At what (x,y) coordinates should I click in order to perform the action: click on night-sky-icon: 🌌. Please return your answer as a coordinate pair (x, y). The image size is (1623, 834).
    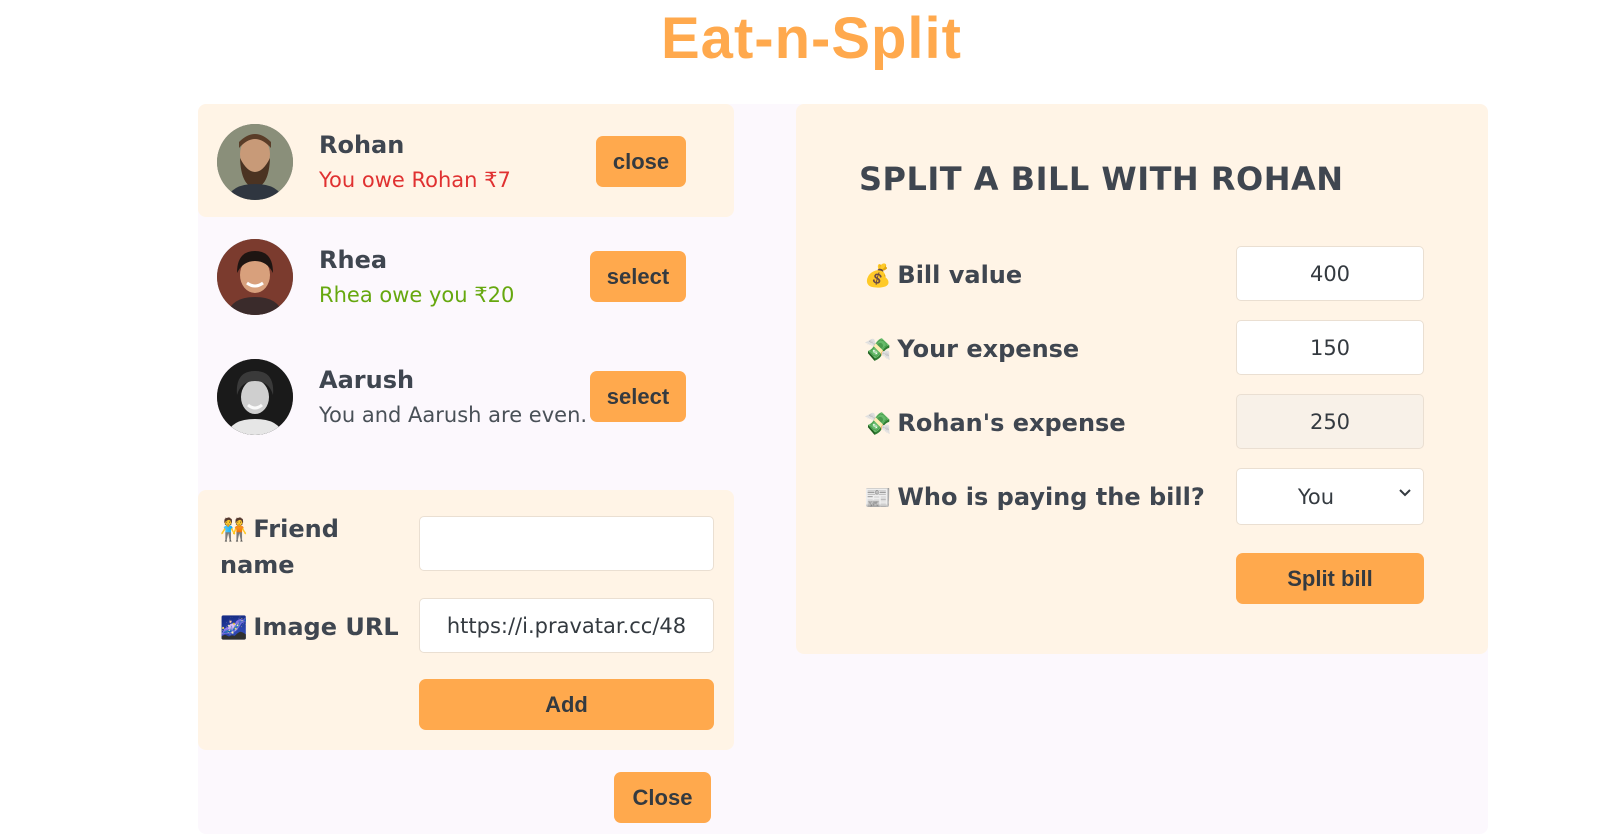
    Looking at the image, I should click on (234, 628).